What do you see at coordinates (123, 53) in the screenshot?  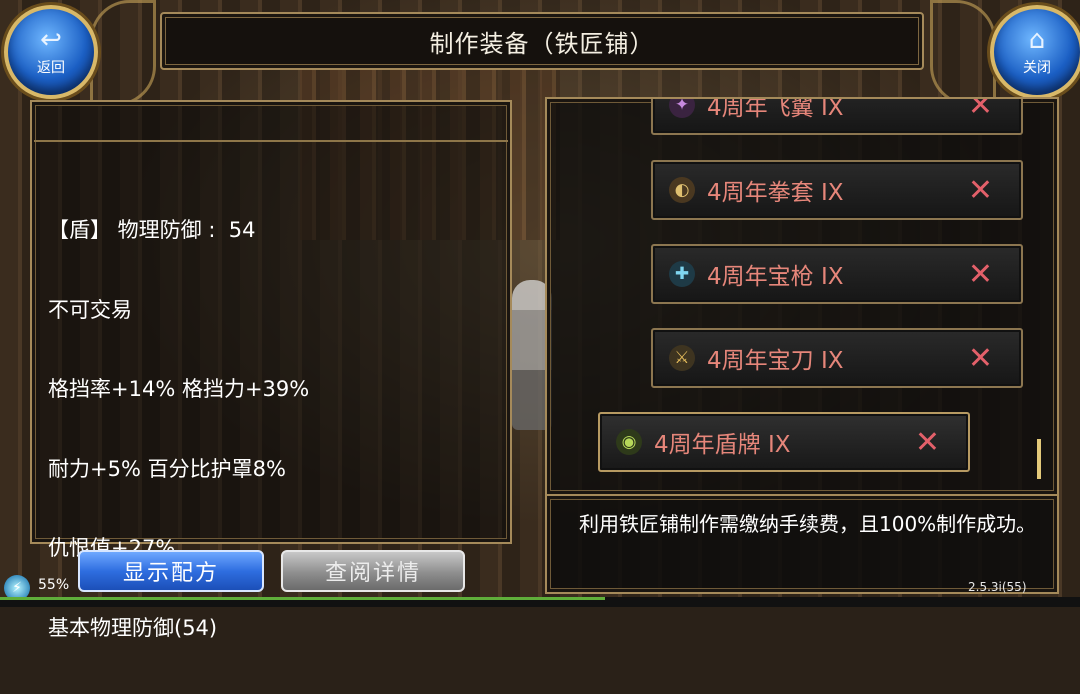 I see `ornament-left` at bounding box center [123, 53].